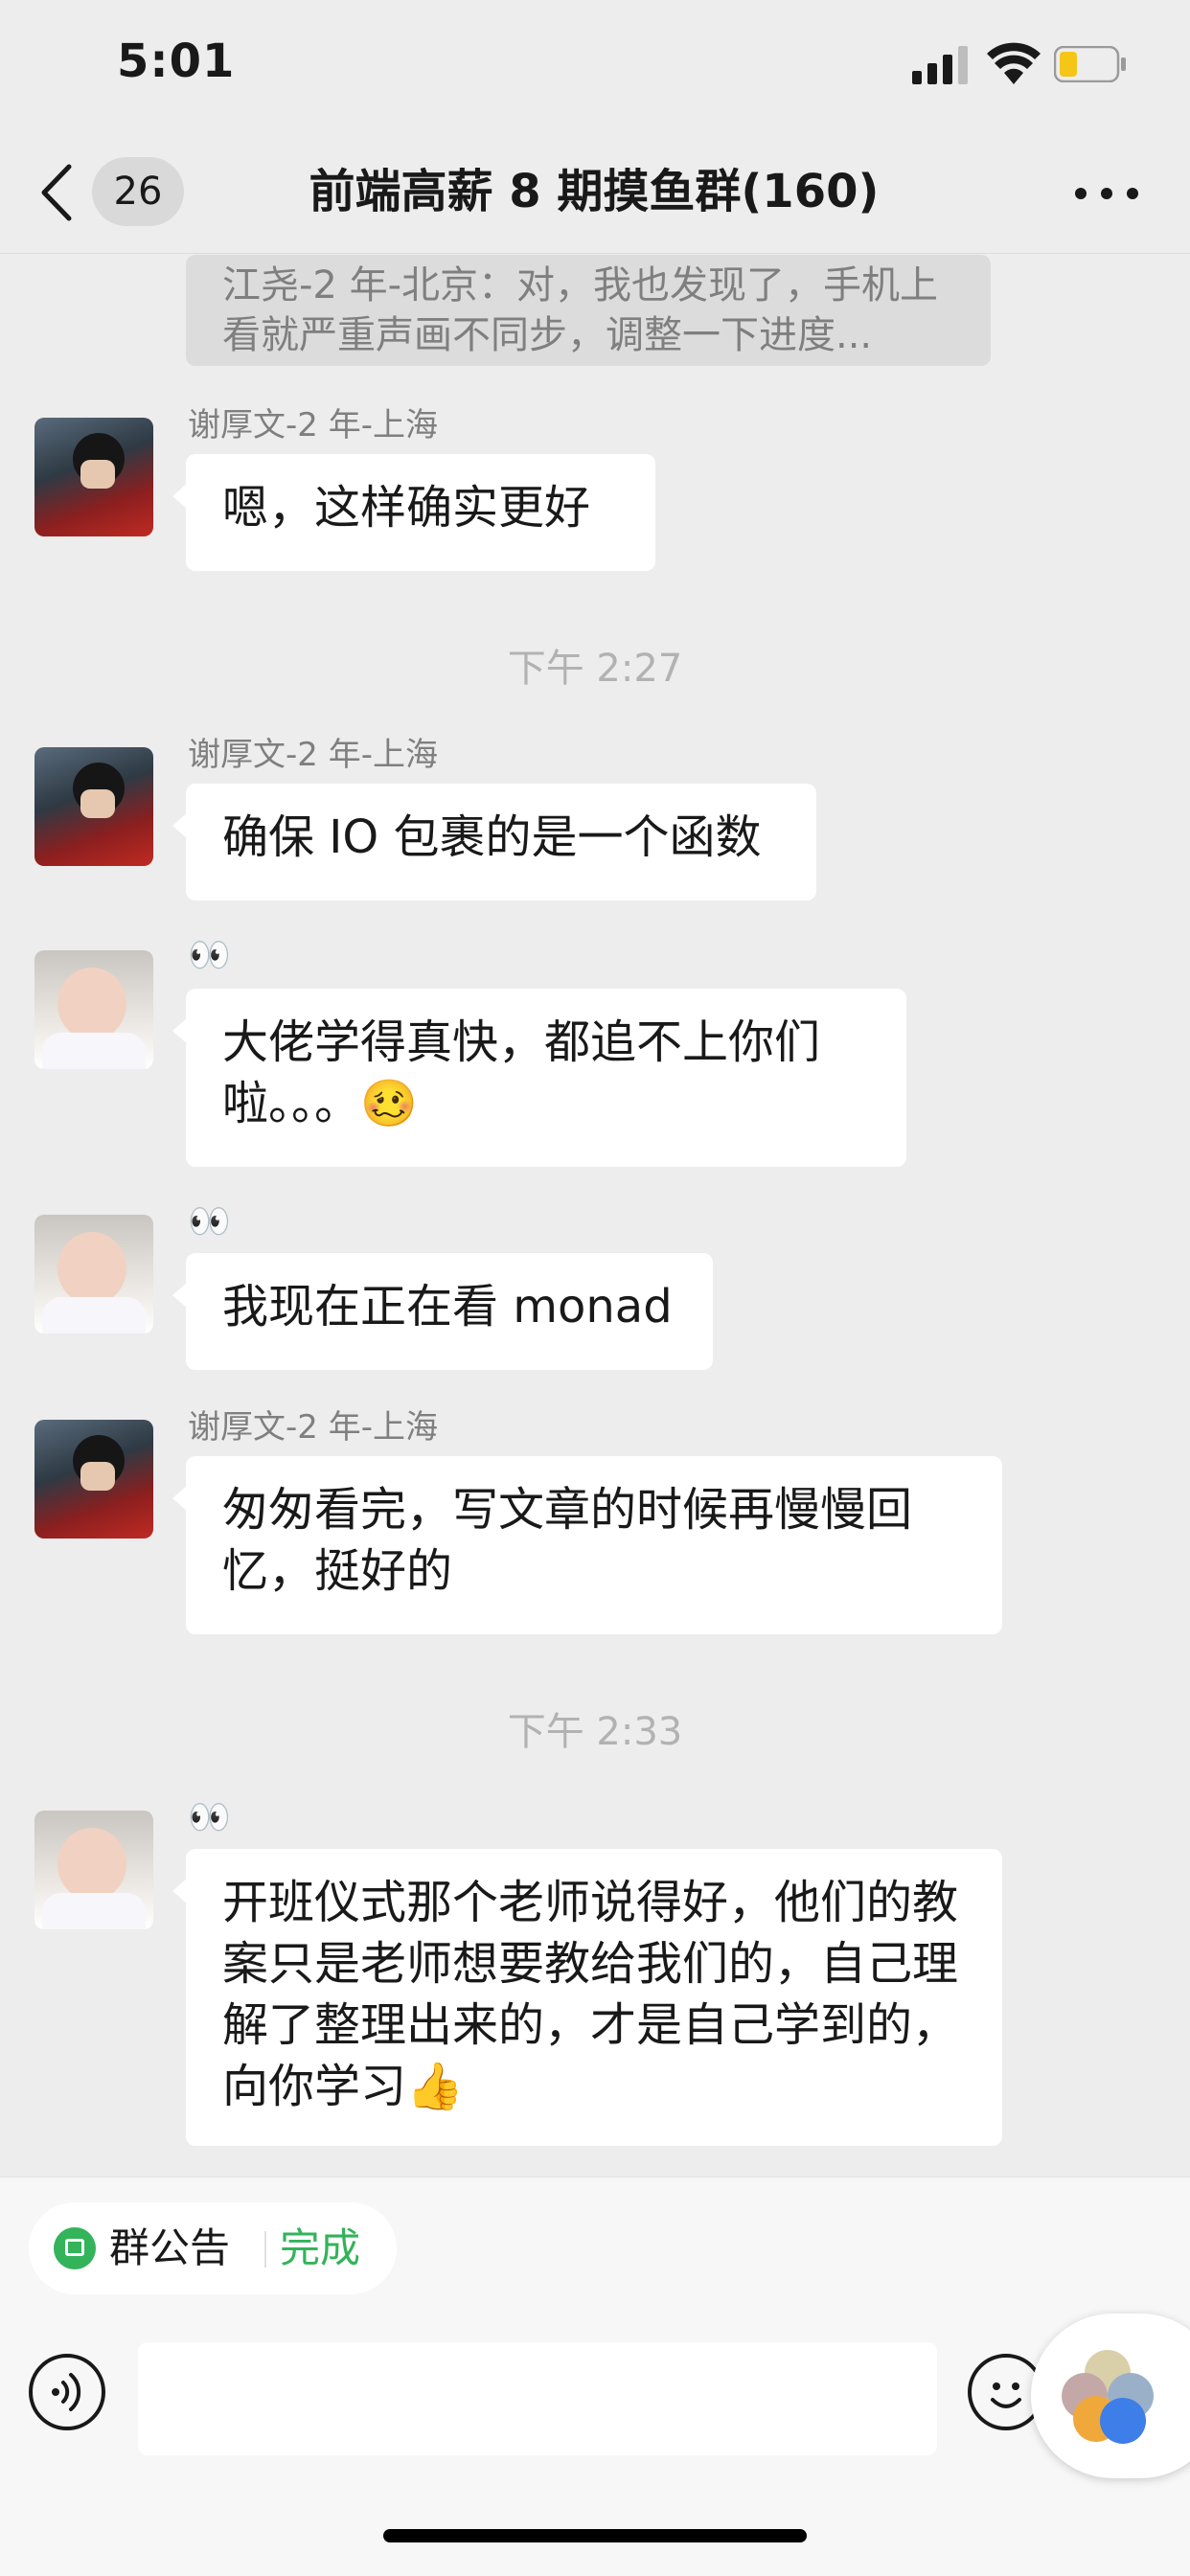 The height and width of the screenshot is (2576, 1190). I want to click on divider, so click(265, 2249).